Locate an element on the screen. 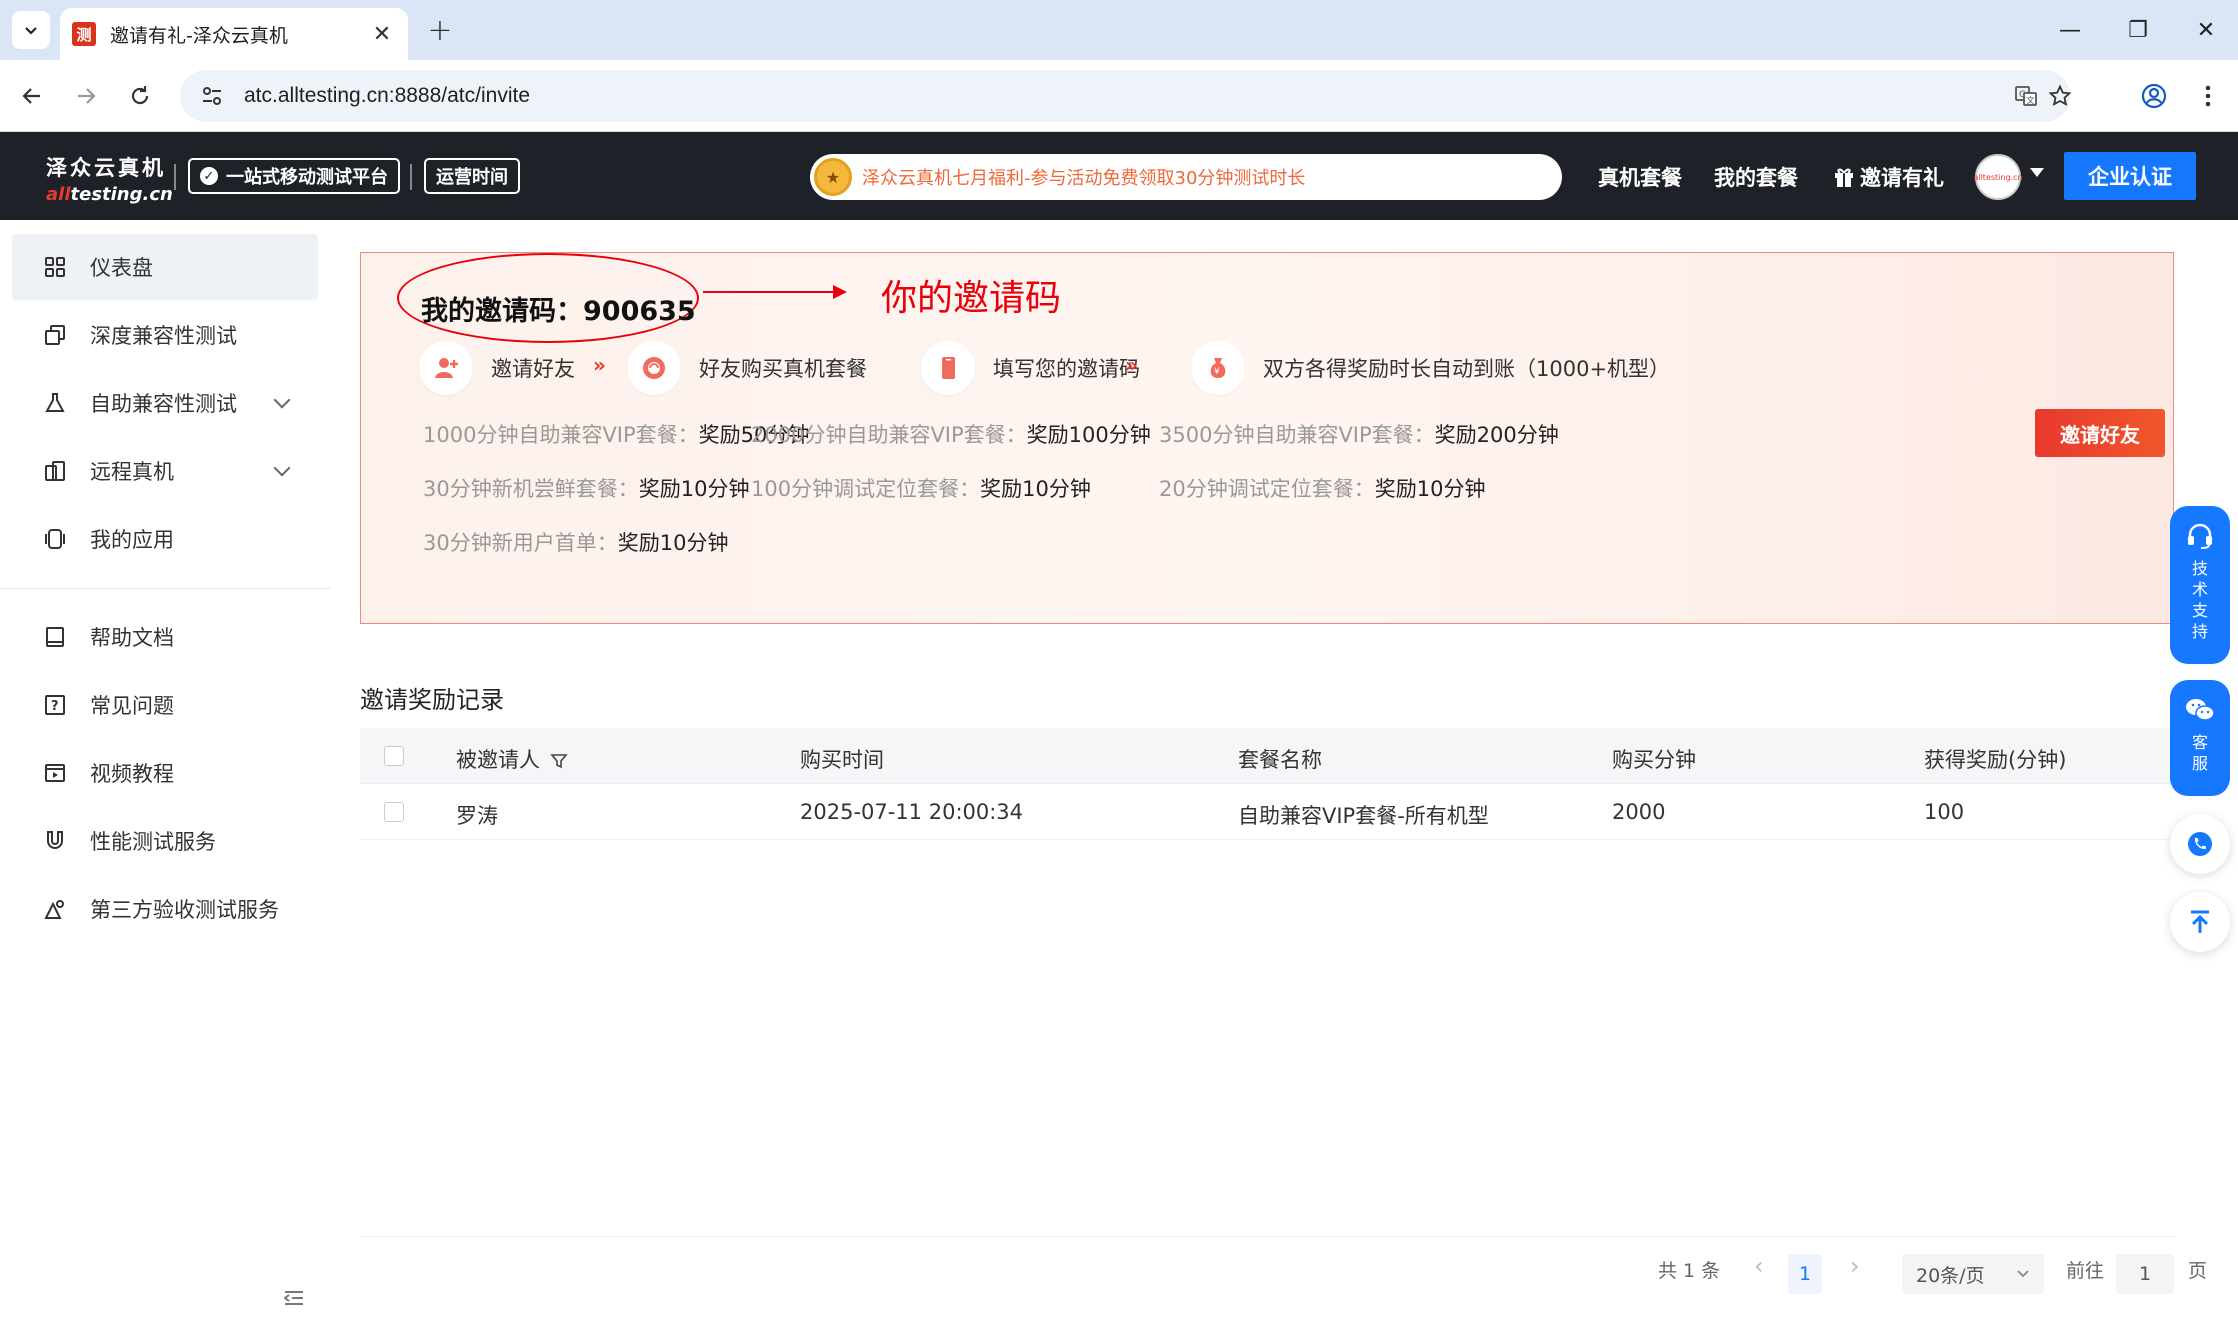  site-logo: 泽众云真机 alltesting.cn is located at coordinates (109, 178).